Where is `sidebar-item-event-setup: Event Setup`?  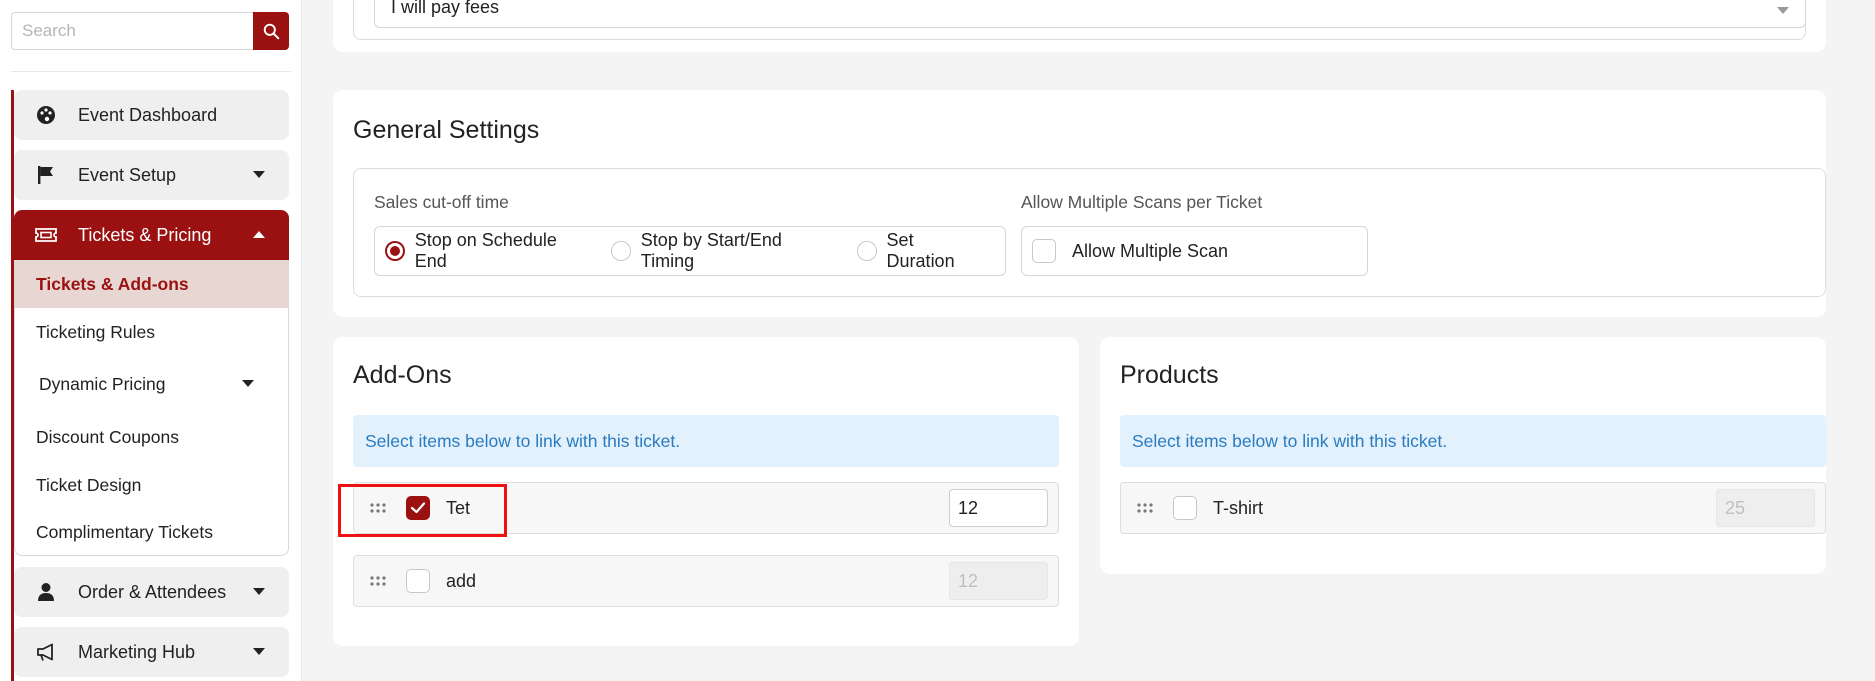 sidebar-item-event-setup: Event Setup is located at coordinates (151, 175).